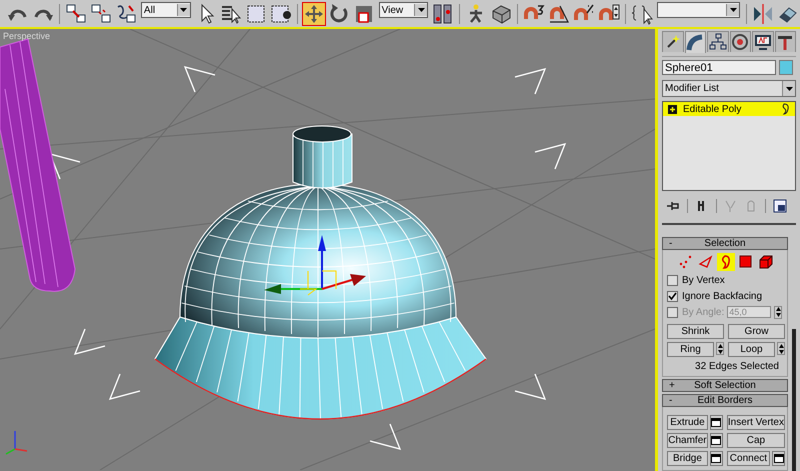 The height and width of the screenshot is (471, 800). I want to click on configure-sets-icon, so click(780, 206).